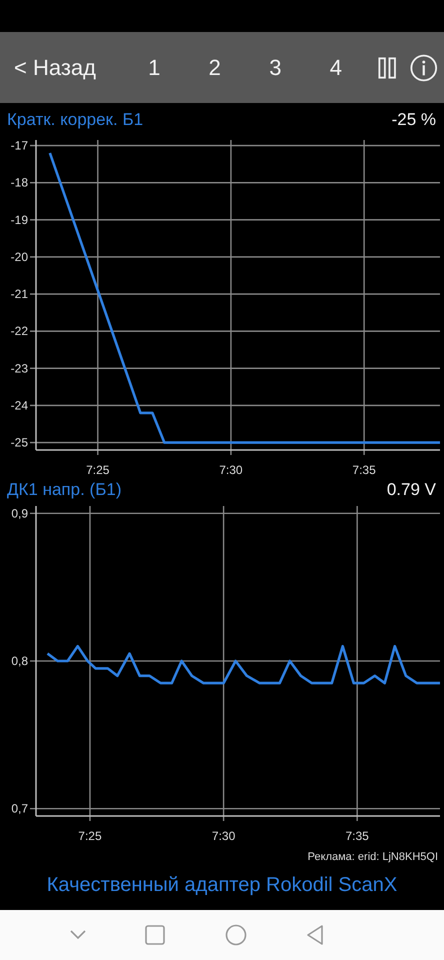 This screenshot has height=960, width=444. What do you see at coordinates (19, 405) in the screenshot?
I see `tick-label: -24` at bounding box center [19, 405].